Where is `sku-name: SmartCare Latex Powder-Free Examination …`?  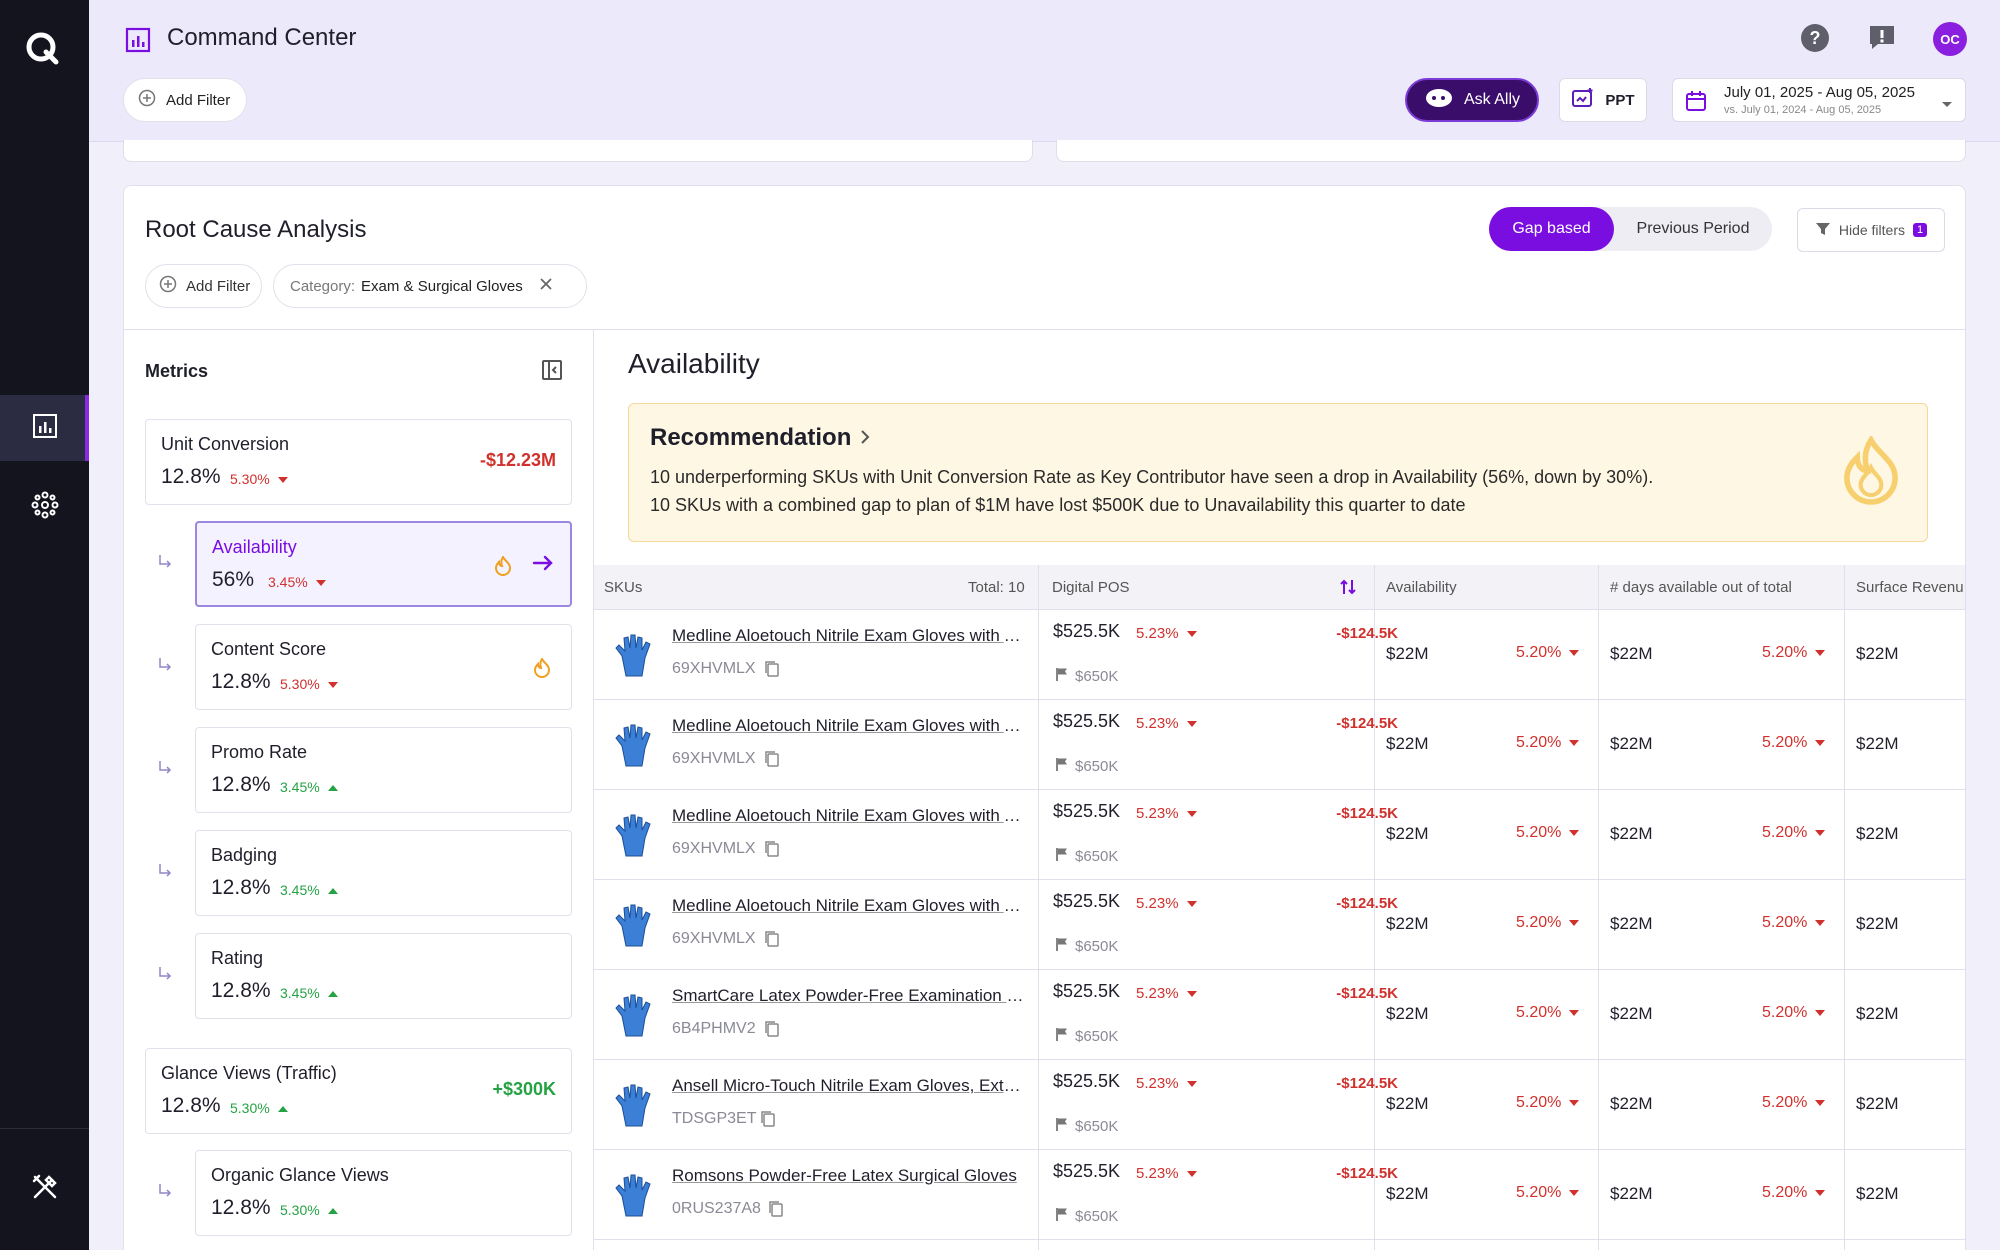
sku-name: SmartCare Latex Powder-Free Examination … is located at coordinates (850, 996).